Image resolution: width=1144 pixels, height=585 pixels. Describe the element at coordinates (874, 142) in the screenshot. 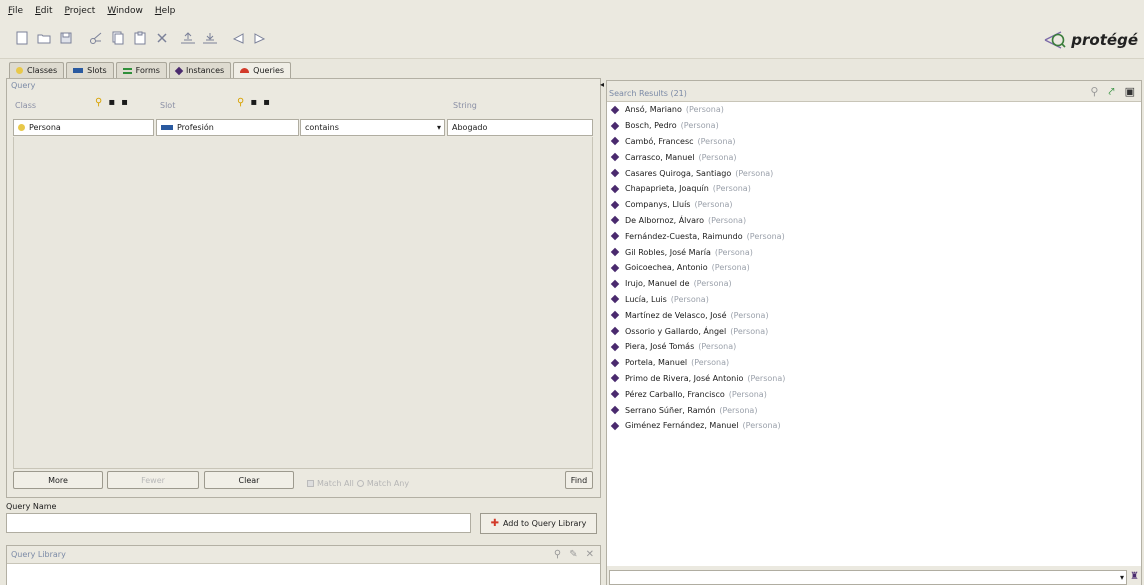

I see `result-row: Cambó, Francesc (Persona)` at that location.